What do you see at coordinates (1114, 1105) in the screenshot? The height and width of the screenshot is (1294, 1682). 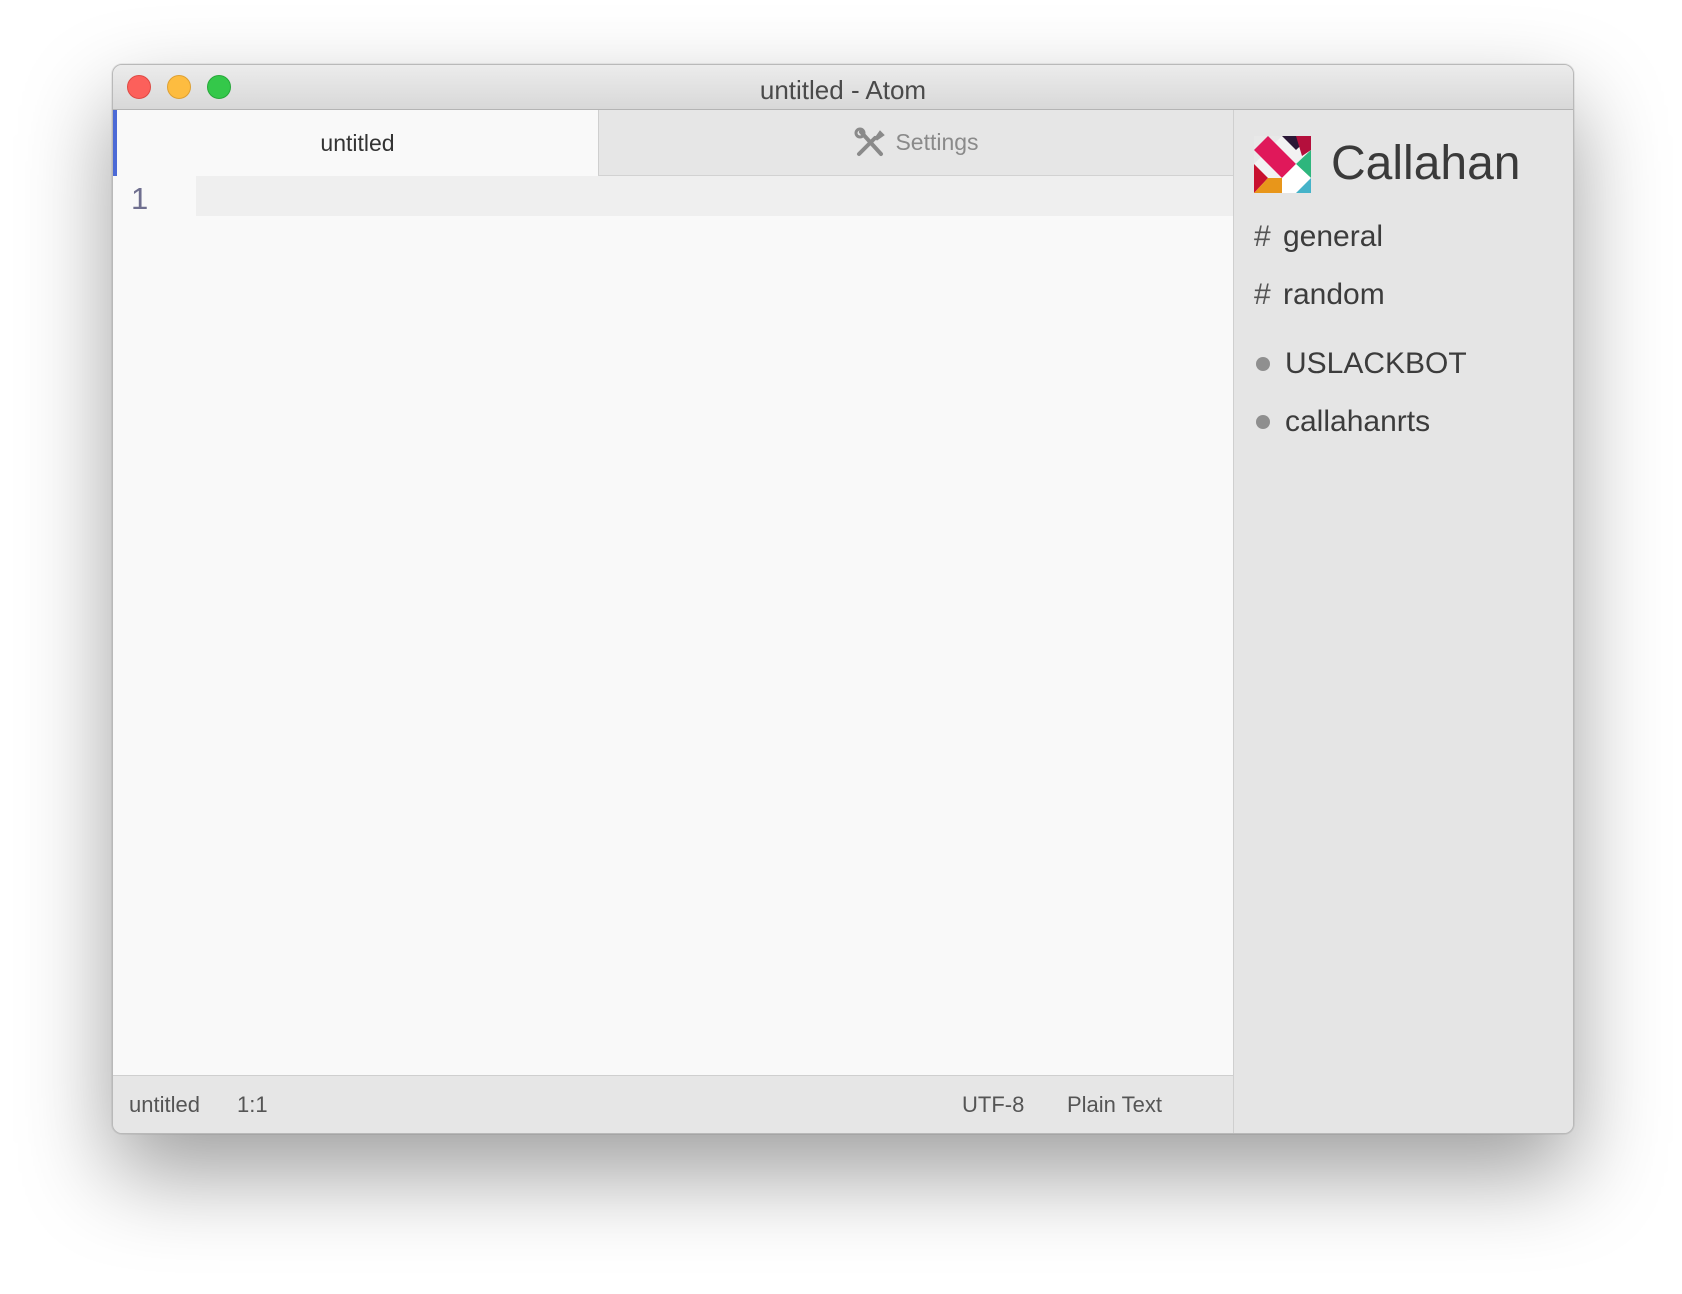 I see `status-grammar: Plain Text` at bounding box center [1114, 1105].